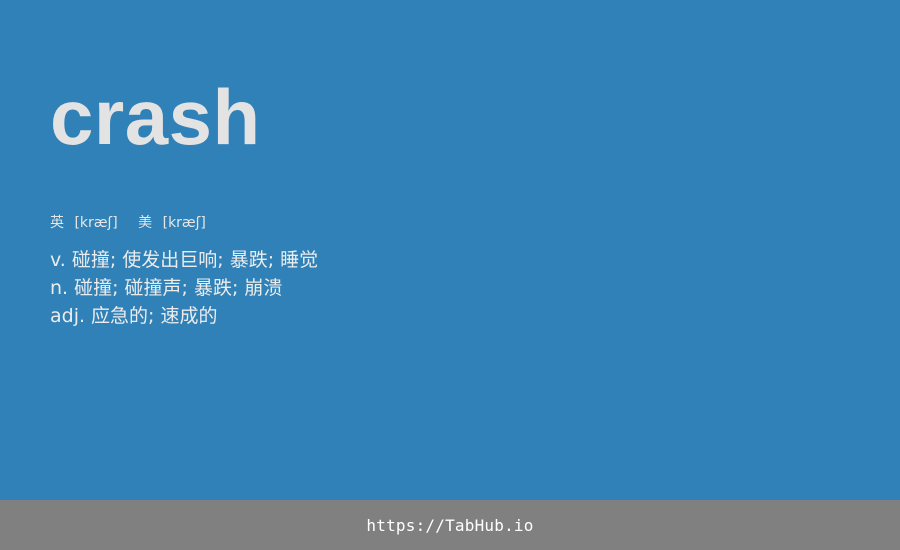  I want to click on phonetic-uk: 英 [kræʃ], so click(84, 223).